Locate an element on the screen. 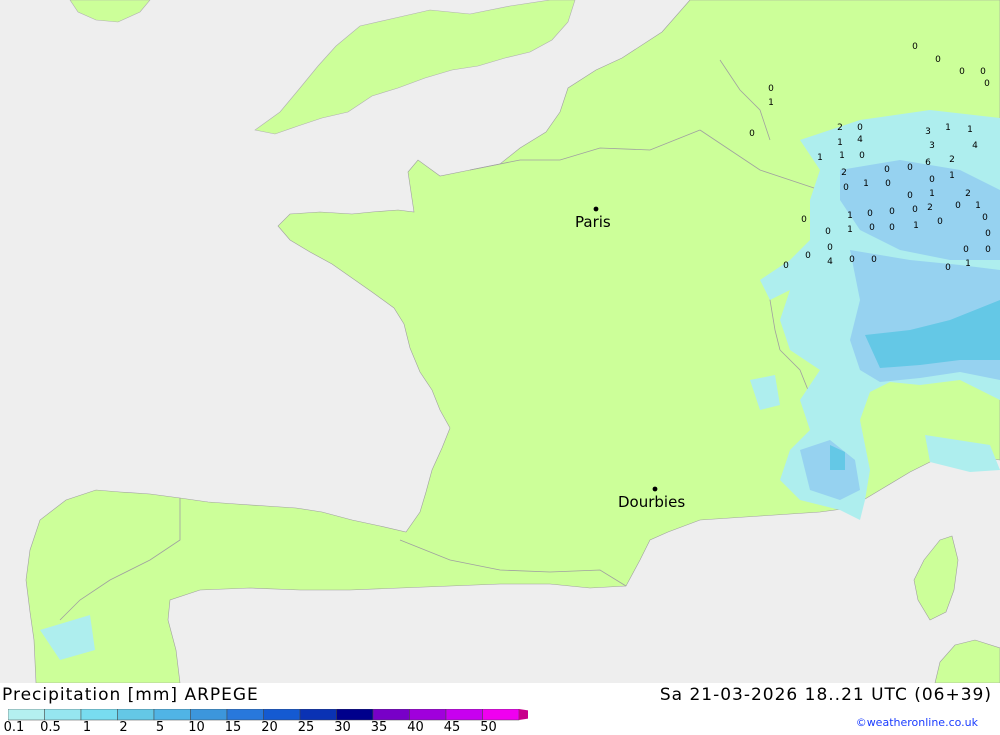  precip-value-label: 6 is located at coordinates (928, 163).